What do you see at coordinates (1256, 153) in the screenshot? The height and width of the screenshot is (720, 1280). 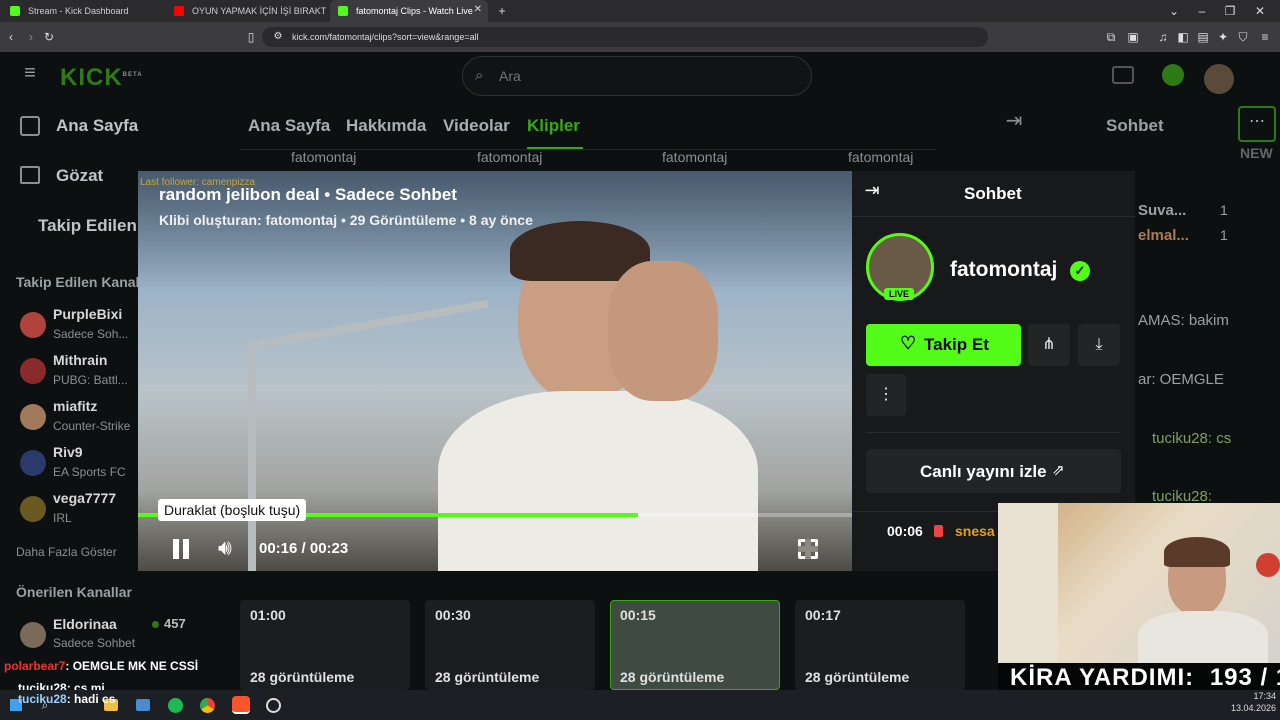 I see `new-badge: NEW` at bounding box center [1256, 153].